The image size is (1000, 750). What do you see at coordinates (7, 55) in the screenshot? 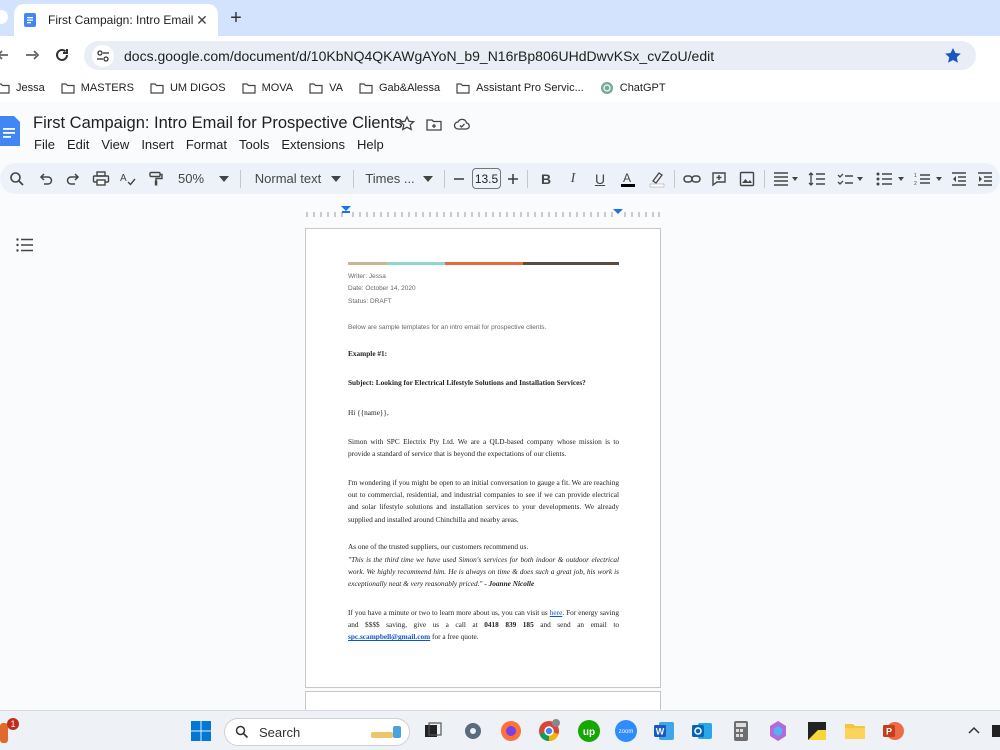
I see `back-arrow-icon` at bounding box center [7, 55].